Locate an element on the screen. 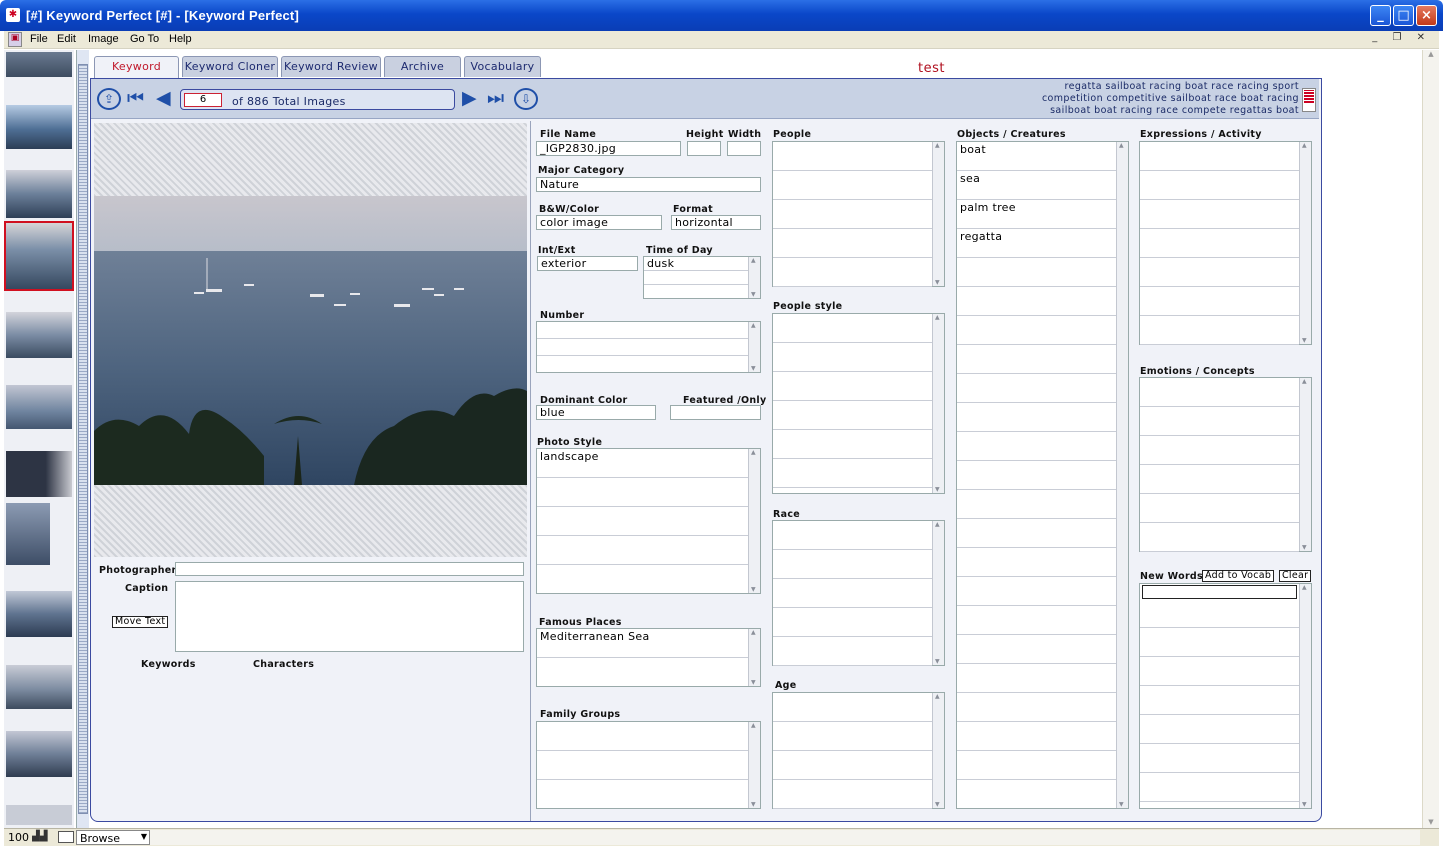 The width and height of the screenshot is (1443, 850). expressions-activity-list is located at coordinates (1225, 243).